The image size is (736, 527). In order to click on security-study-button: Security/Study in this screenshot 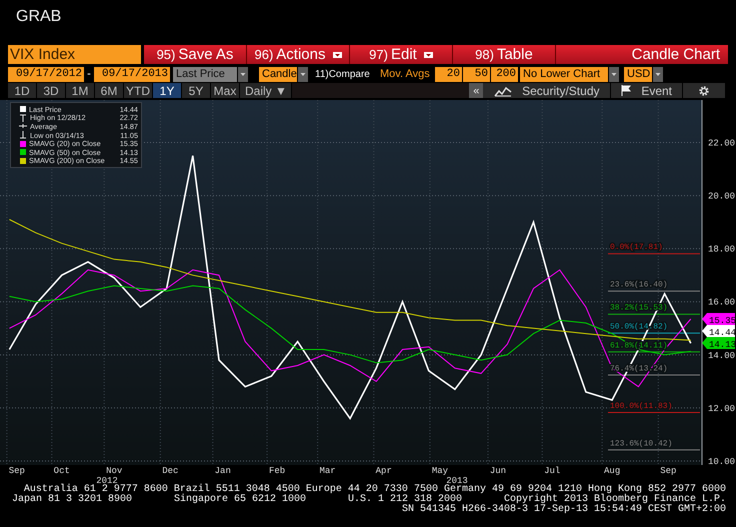, I will do `click(547, 90)`.